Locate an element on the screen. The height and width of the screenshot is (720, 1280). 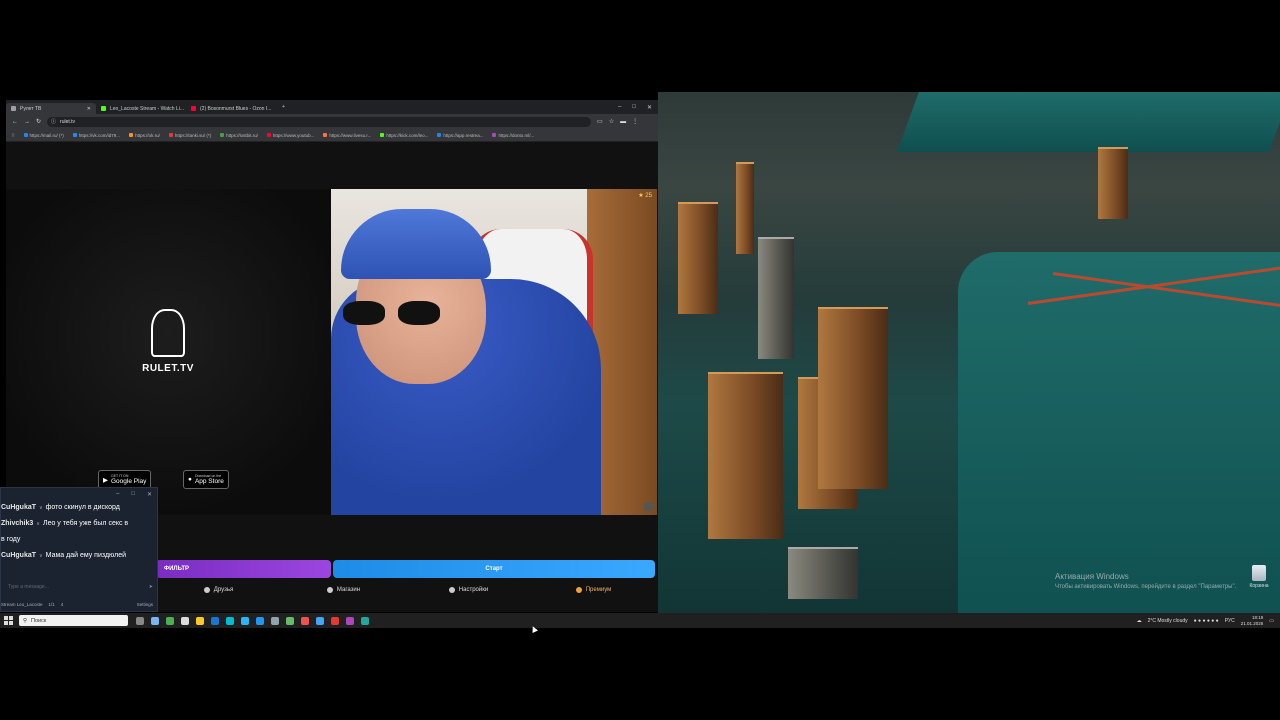
bottom-letterbox is located at coordinates (640, 674).